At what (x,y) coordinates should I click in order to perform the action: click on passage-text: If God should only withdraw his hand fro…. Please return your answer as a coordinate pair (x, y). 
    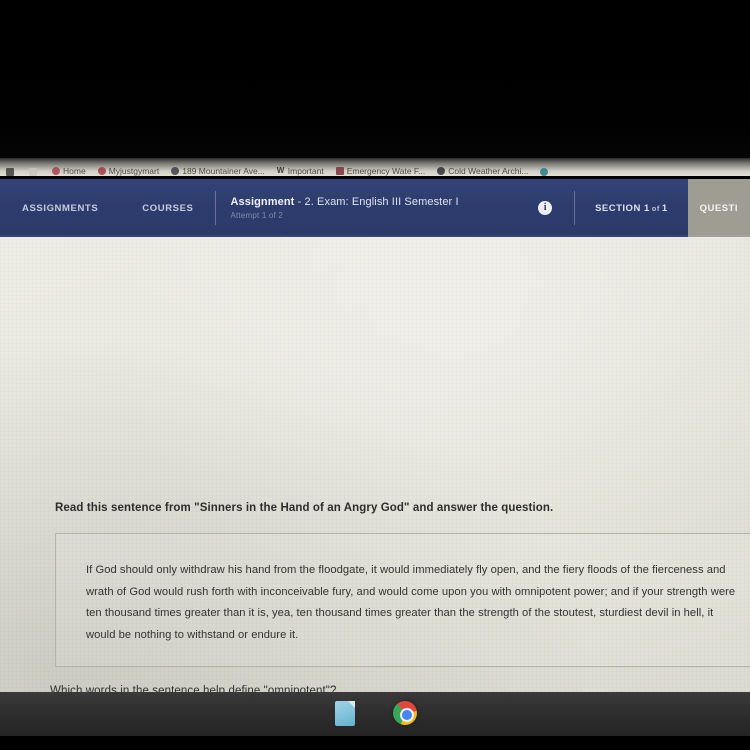
    Looking at the image, I should click on (411, 602).